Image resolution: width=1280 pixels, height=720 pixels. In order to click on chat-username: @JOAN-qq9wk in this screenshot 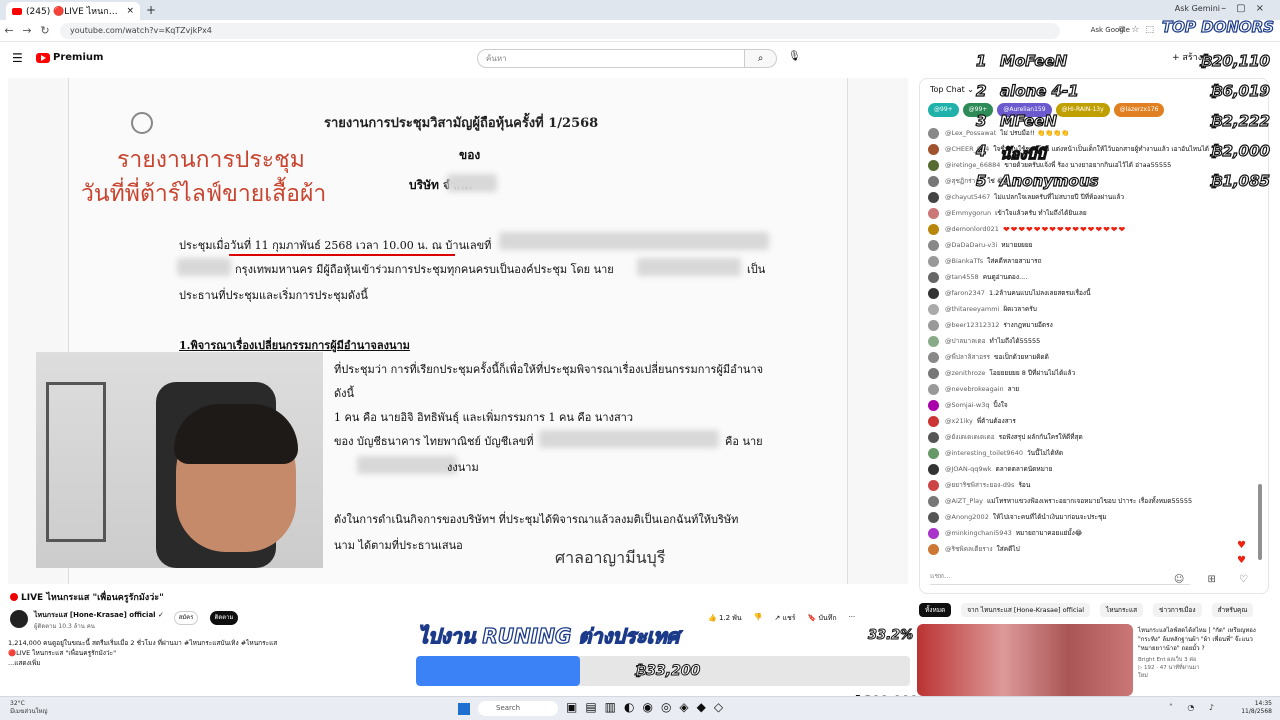, I will do `click(968, 469)`.